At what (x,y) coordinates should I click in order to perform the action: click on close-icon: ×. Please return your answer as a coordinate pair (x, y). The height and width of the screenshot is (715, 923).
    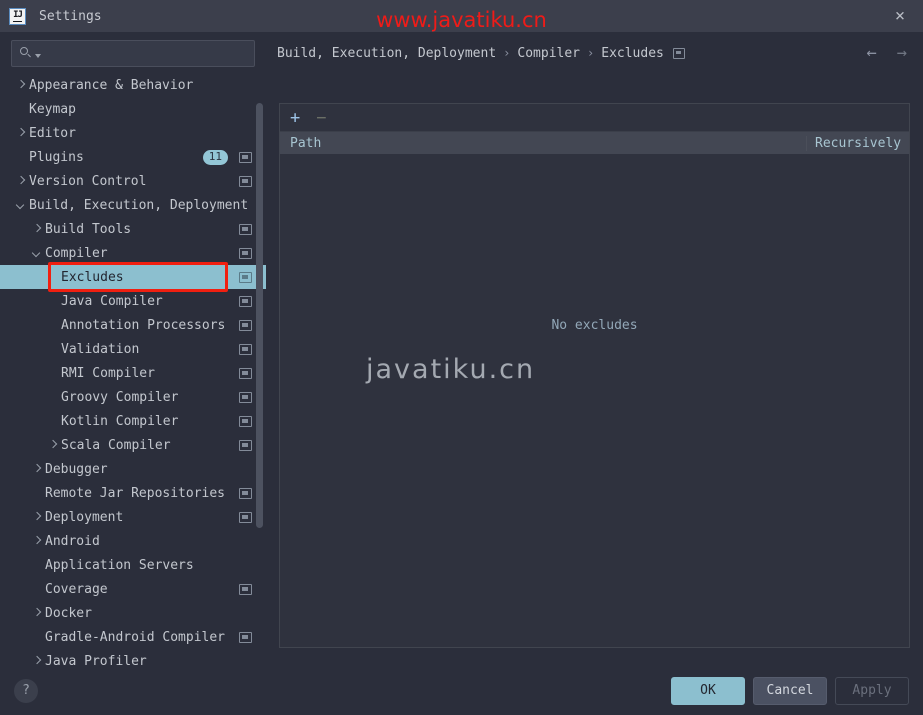
    Looking at the image, I should click on (900, 16).